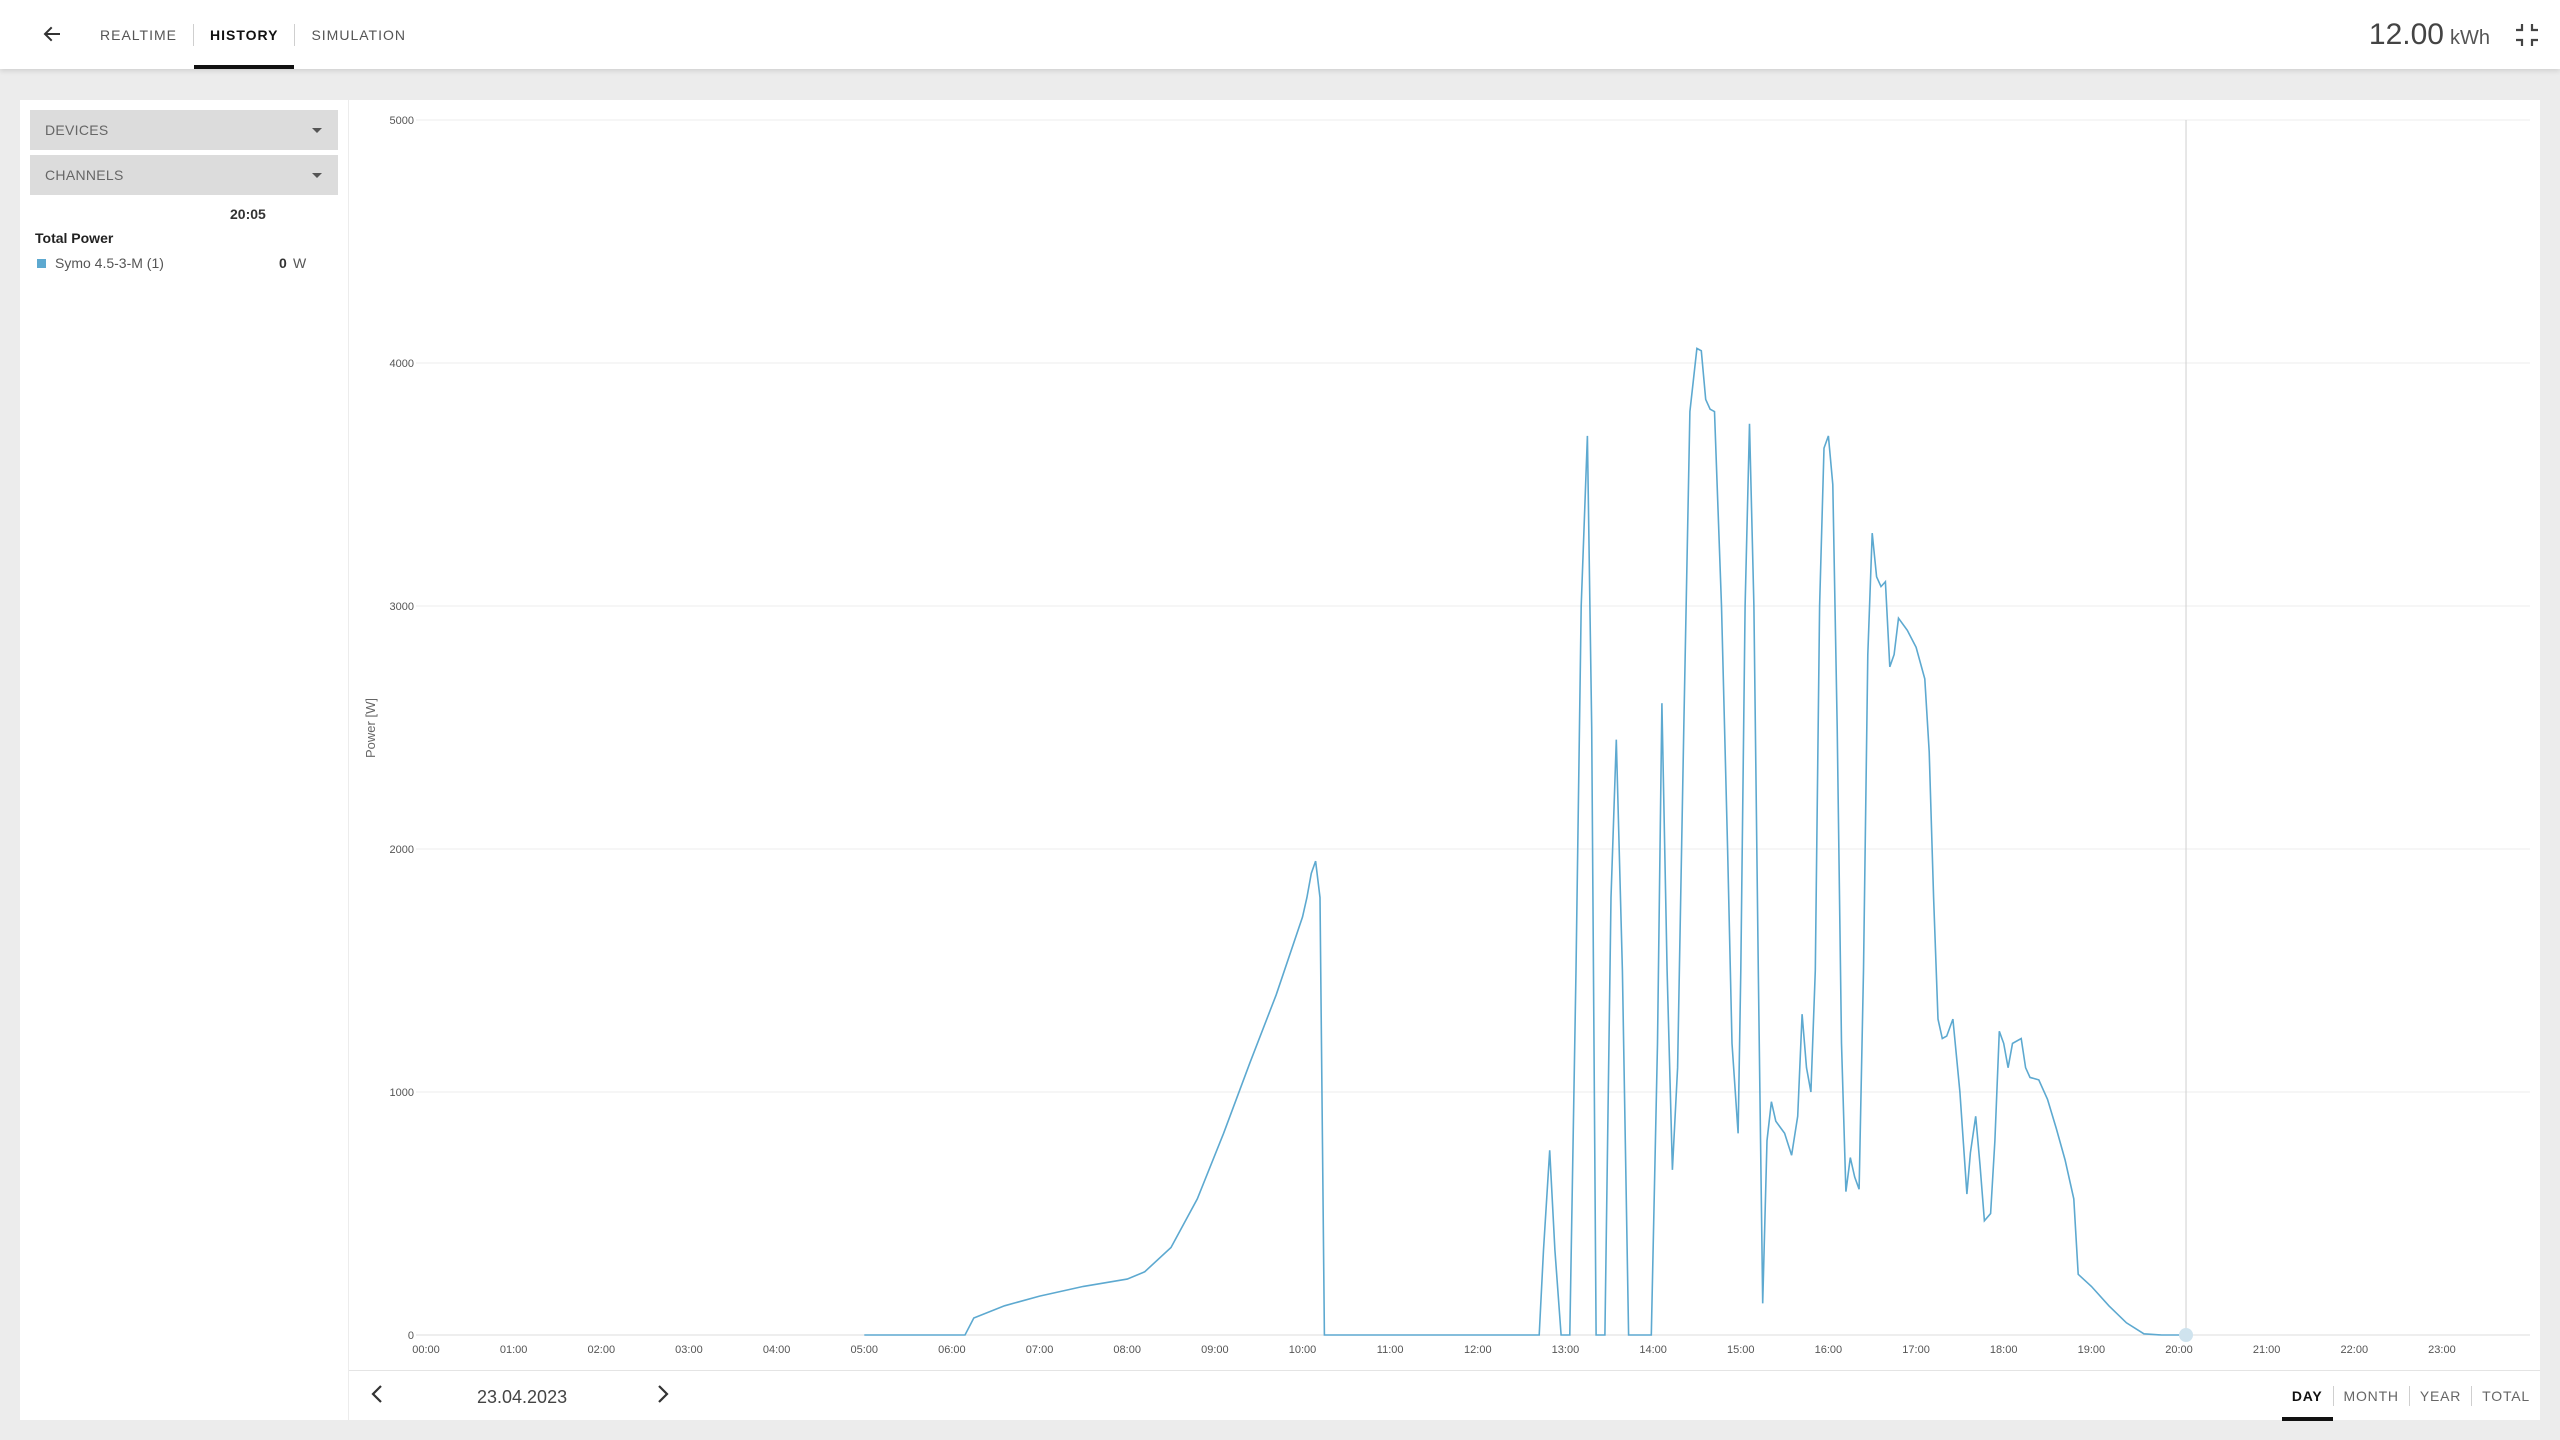 The height and width of the screenshot is (1440, 2560). I want to click on range-tab-day: DAY, so click(2307, 1396).